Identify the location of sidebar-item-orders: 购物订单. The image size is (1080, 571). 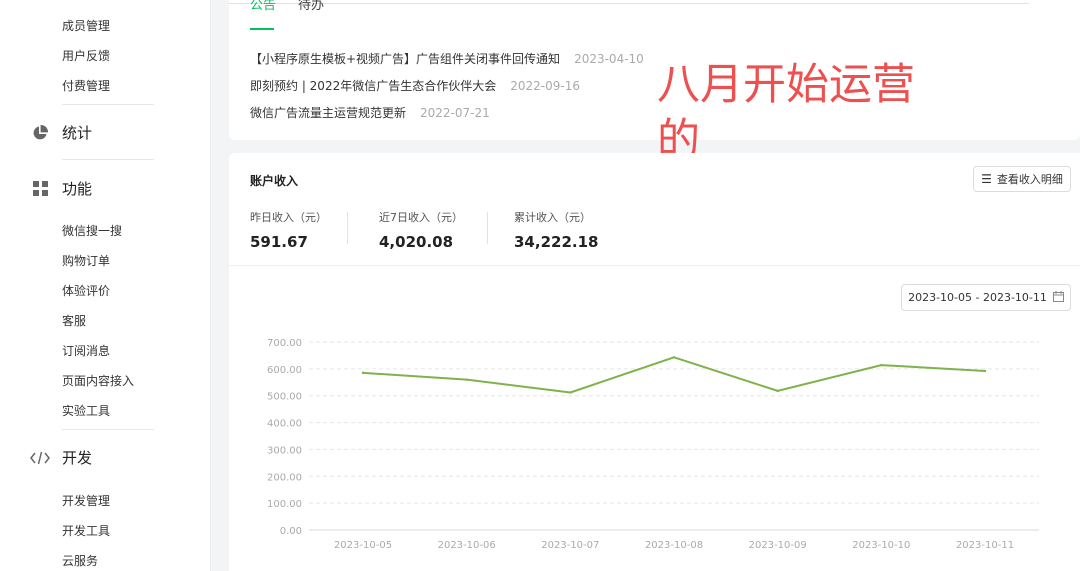
(86, 260).